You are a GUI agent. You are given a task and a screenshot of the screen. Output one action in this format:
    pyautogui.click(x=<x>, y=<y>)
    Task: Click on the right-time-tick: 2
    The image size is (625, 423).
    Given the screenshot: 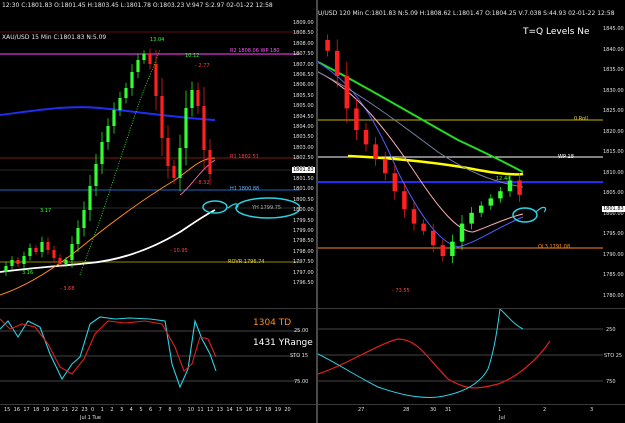 What is the action you would take?
    pyautogui.click(x=545, y=410)
    